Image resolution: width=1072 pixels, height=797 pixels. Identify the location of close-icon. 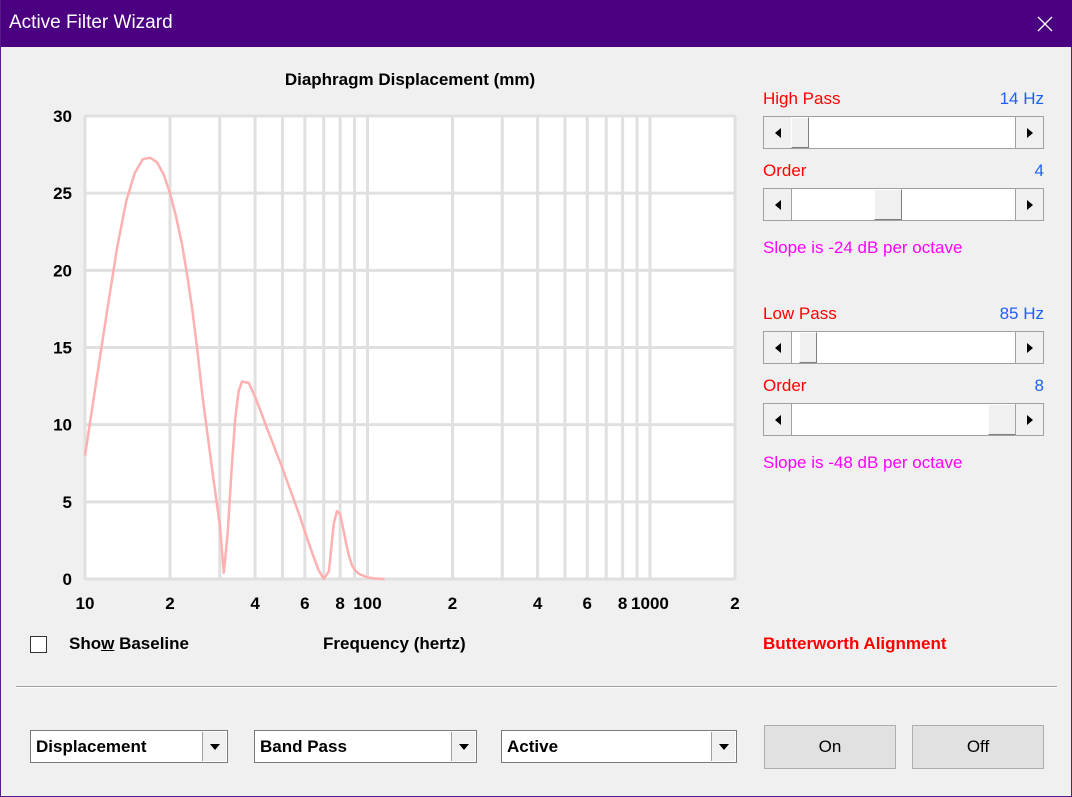
(1045, 23).